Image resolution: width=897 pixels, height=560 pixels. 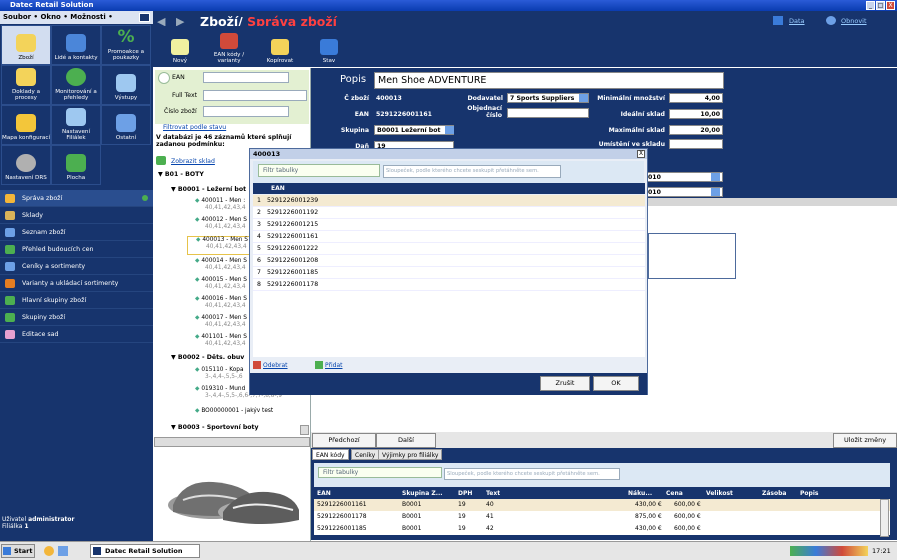 I want to click on list-item: 8 5291226001178, so click(x=449, y=285).